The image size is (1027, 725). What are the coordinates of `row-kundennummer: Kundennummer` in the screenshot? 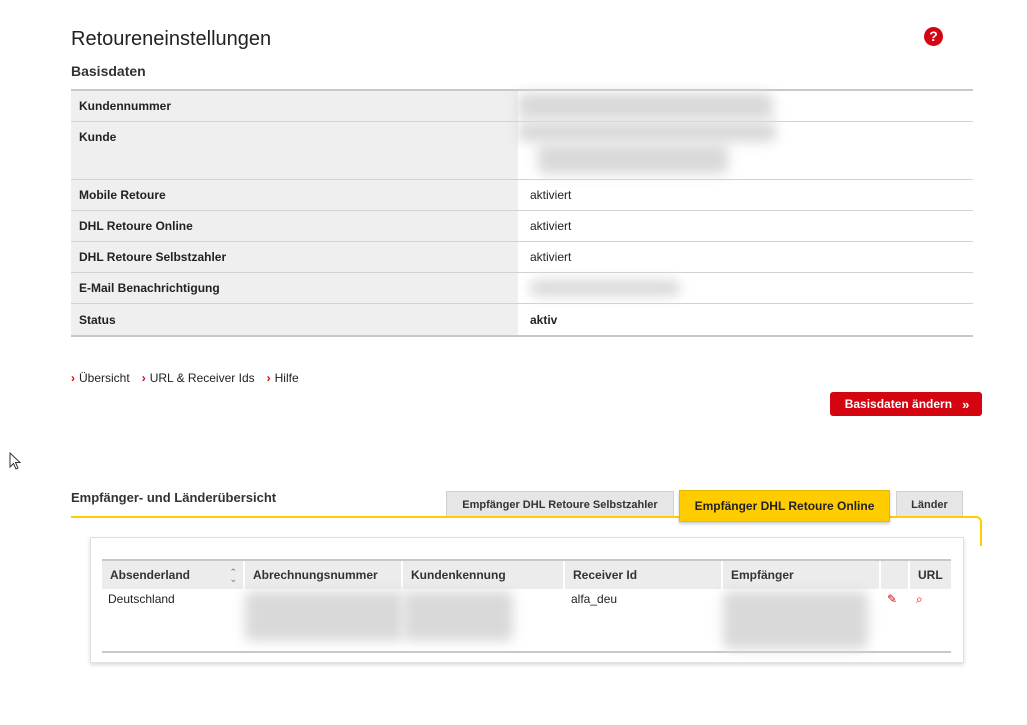 It's located at (522, 106).